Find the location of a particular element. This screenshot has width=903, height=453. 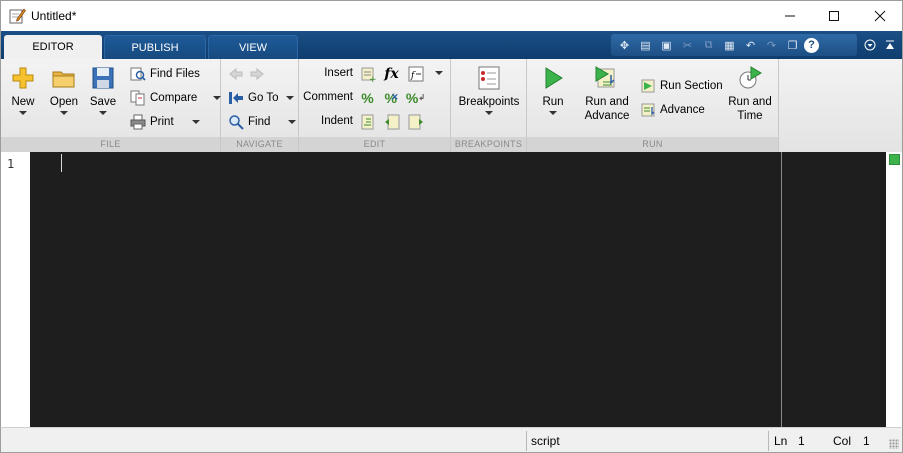

print-button: Print is located at coordinates (164, 122).